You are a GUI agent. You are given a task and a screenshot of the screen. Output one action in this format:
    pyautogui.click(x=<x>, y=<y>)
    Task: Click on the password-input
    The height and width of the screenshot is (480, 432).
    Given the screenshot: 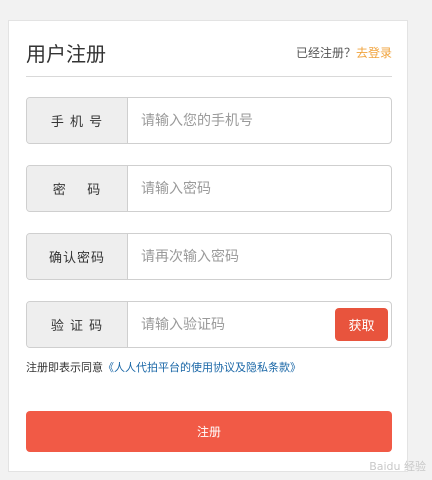 What is the action you would take?
    pyautogui.click(x=259, y=188)
    